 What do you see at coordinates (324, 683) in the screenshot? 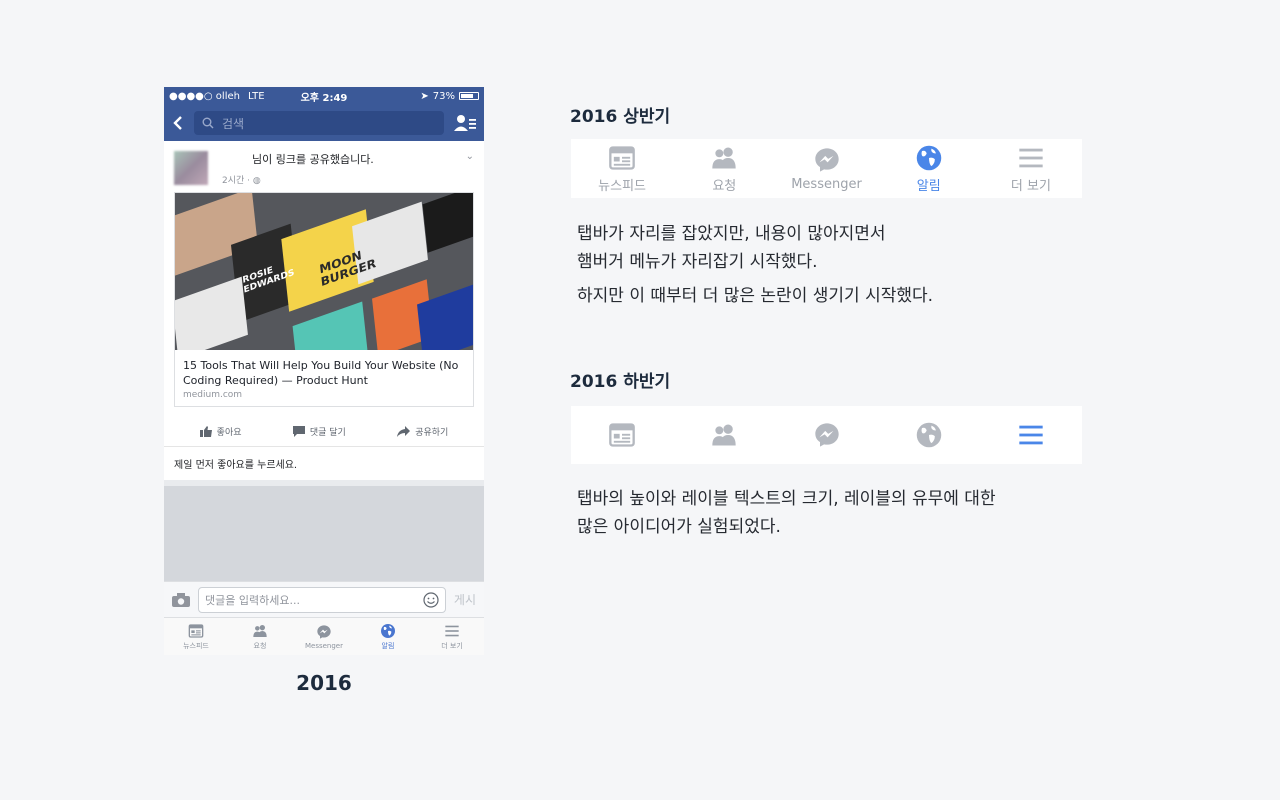
I see `year-label: 2016` at bounding box center [324, 683].